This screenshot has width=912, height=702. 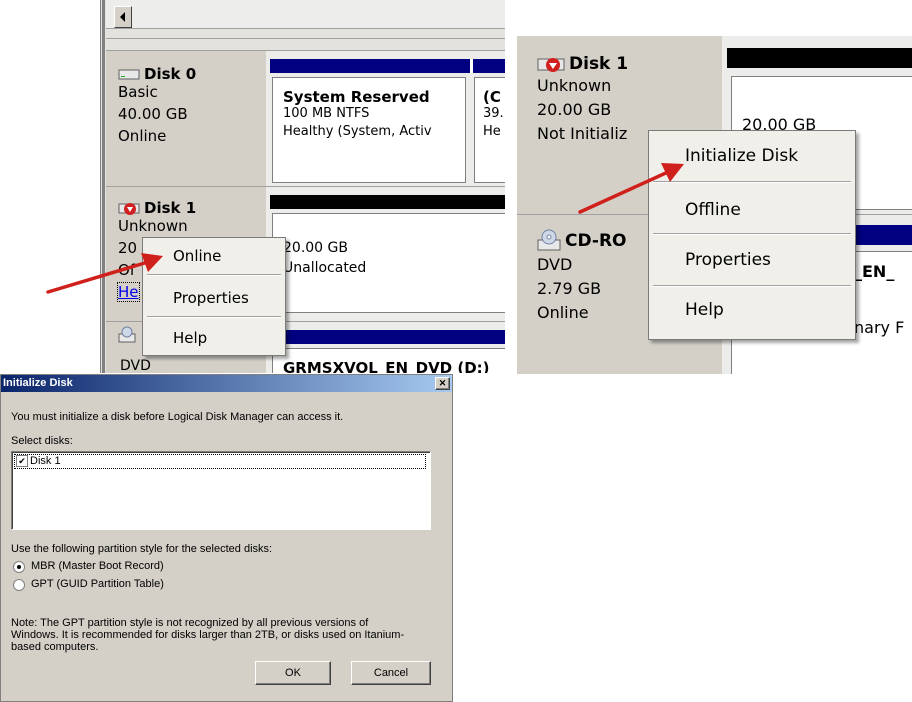 I want to click on c-partition: (C 39. He, so click(x=489, y=130).